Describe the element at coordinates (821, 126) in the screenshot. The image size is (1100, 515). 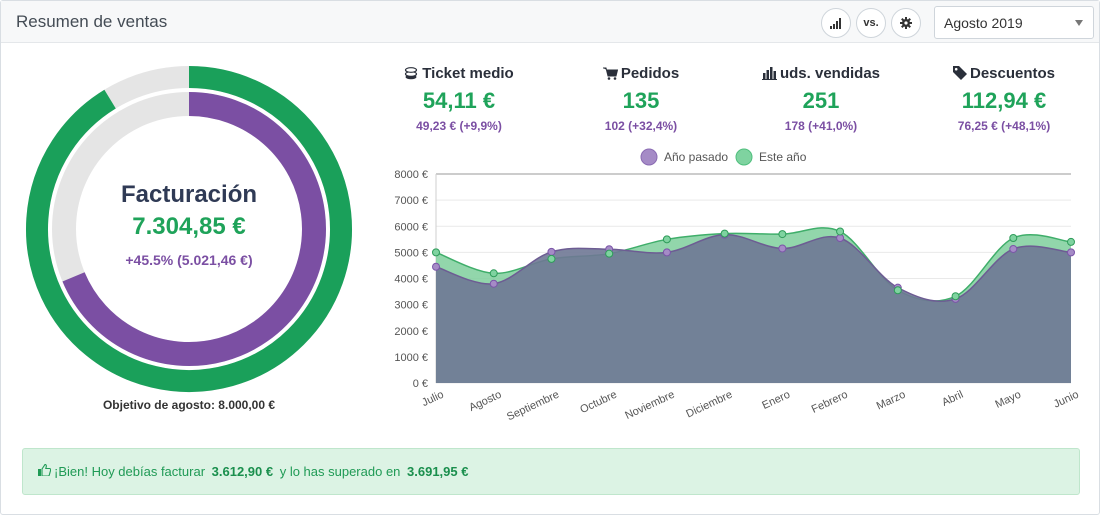
I see `kpi-previous: 178 (+41,0%)` at that location.